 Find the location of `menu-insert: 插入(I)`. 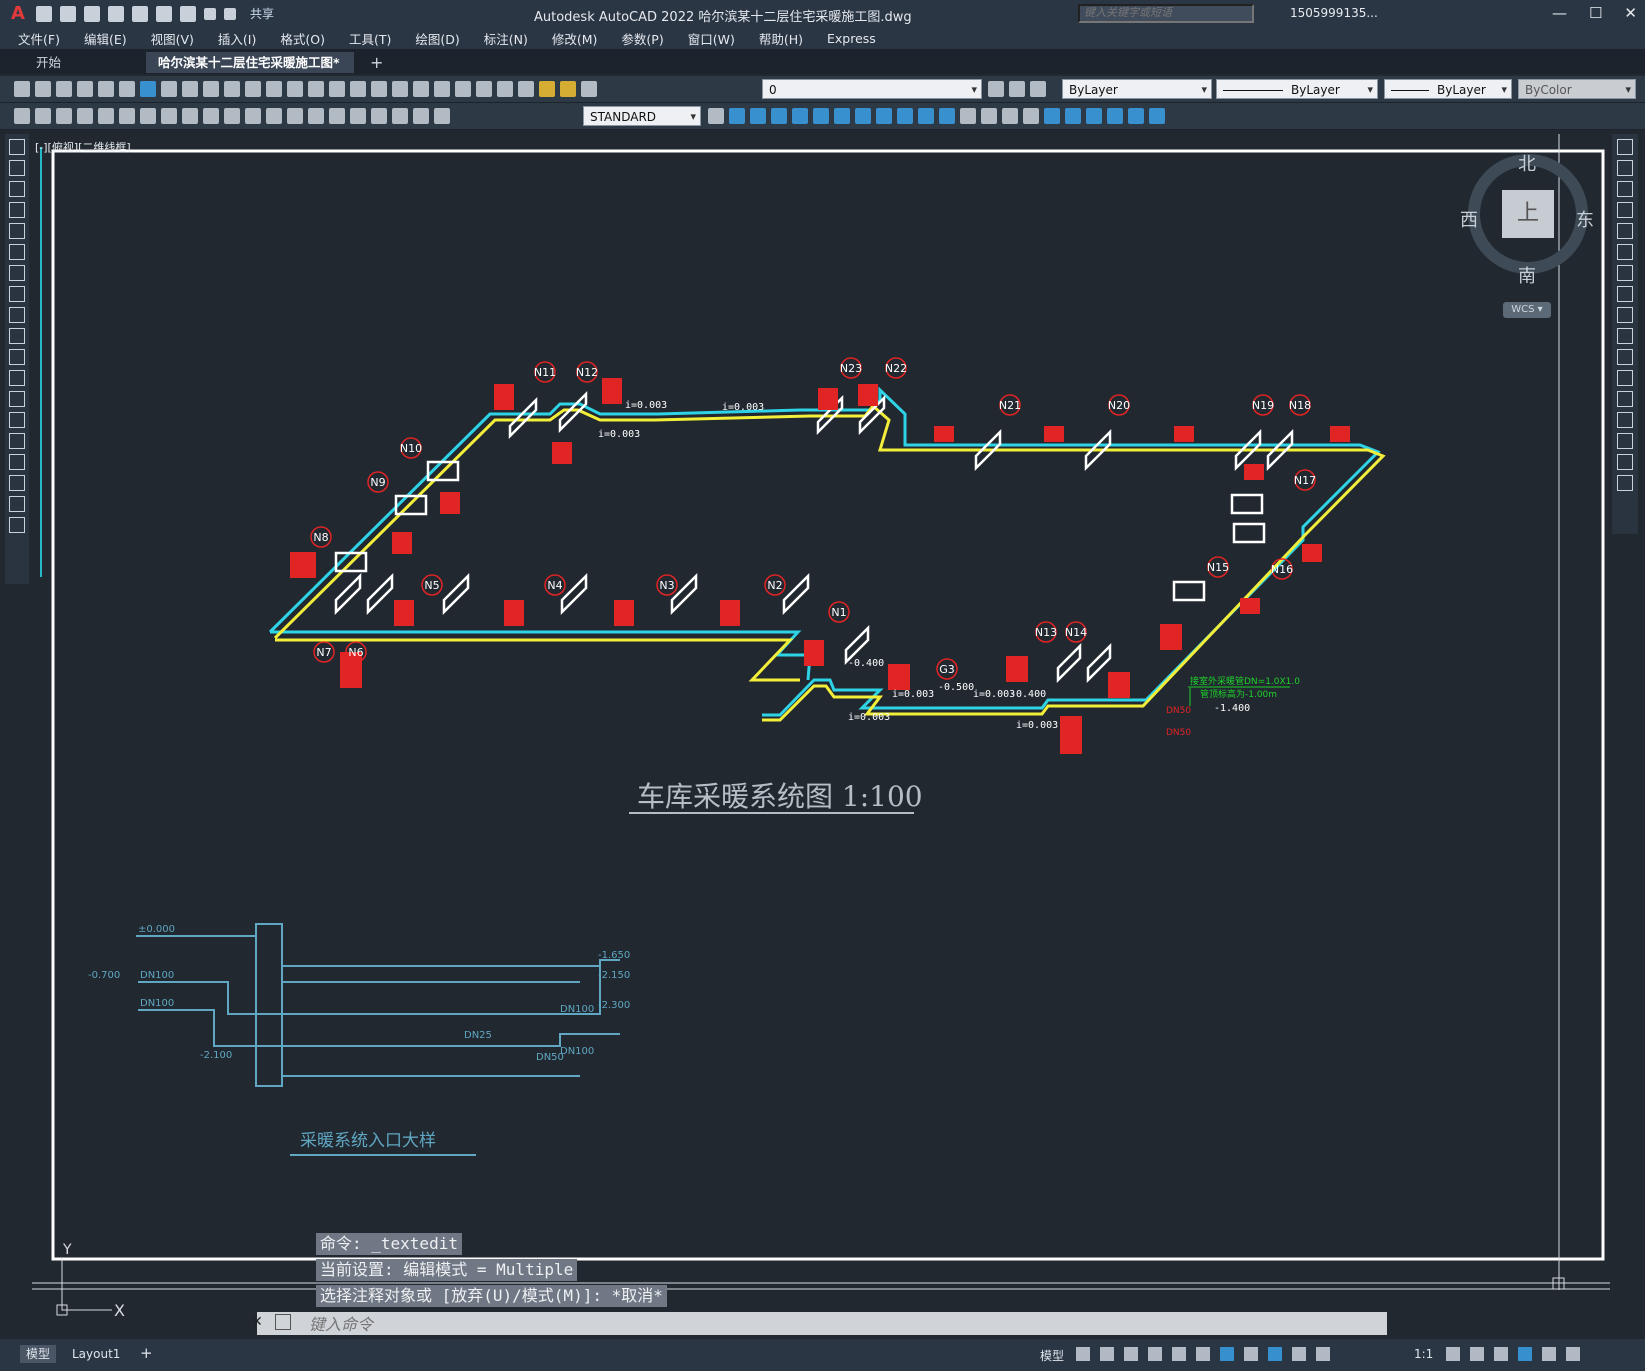

menu-insert: 插入(I) is located at coordinates (237, 38).